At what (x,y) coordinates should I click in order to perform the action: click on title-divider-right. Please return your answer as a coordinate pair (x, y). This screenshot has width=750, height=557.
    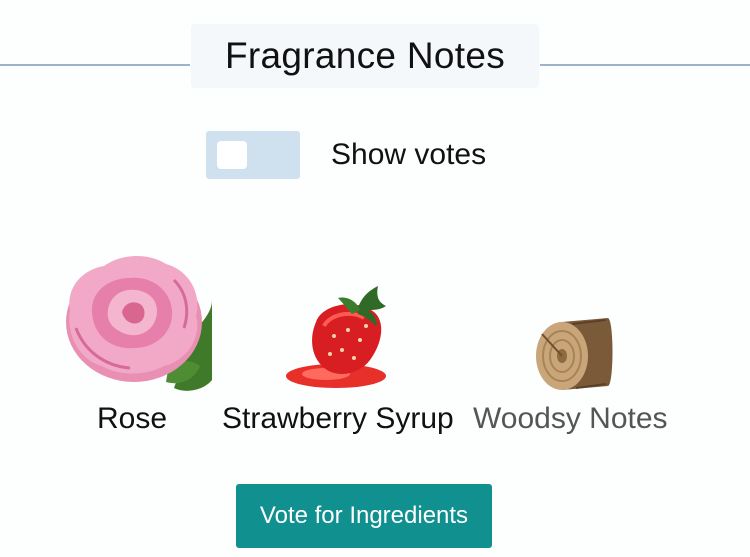
    Looking at the image, I should click on (645, 65).